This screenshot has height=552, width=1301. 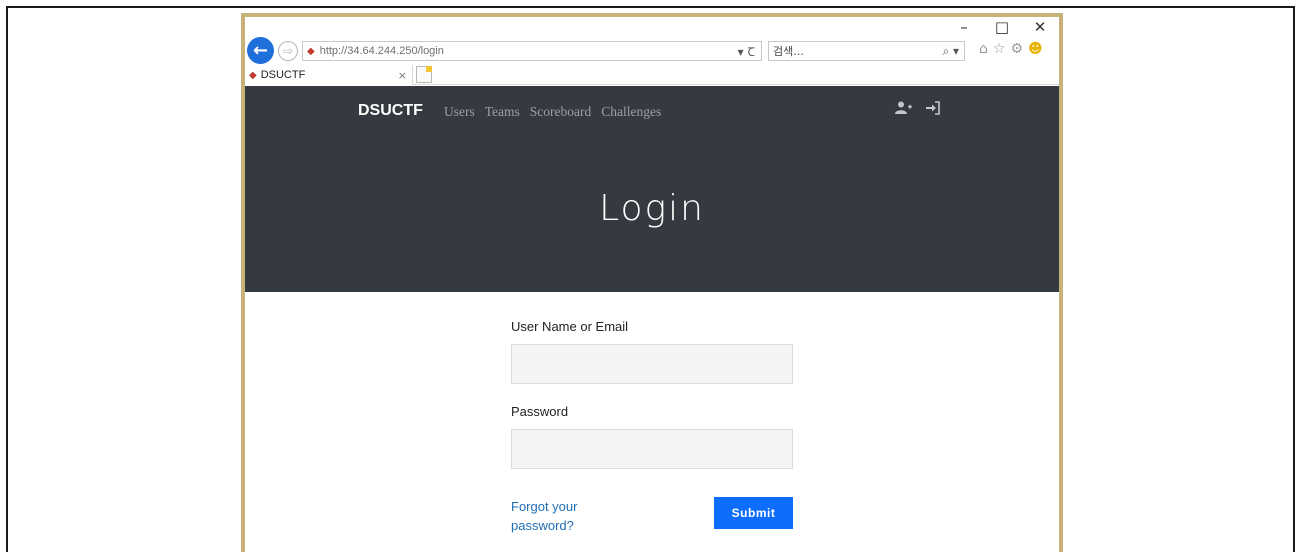 I want to click on nav-link-users: Users, so click(x=459, y=112).